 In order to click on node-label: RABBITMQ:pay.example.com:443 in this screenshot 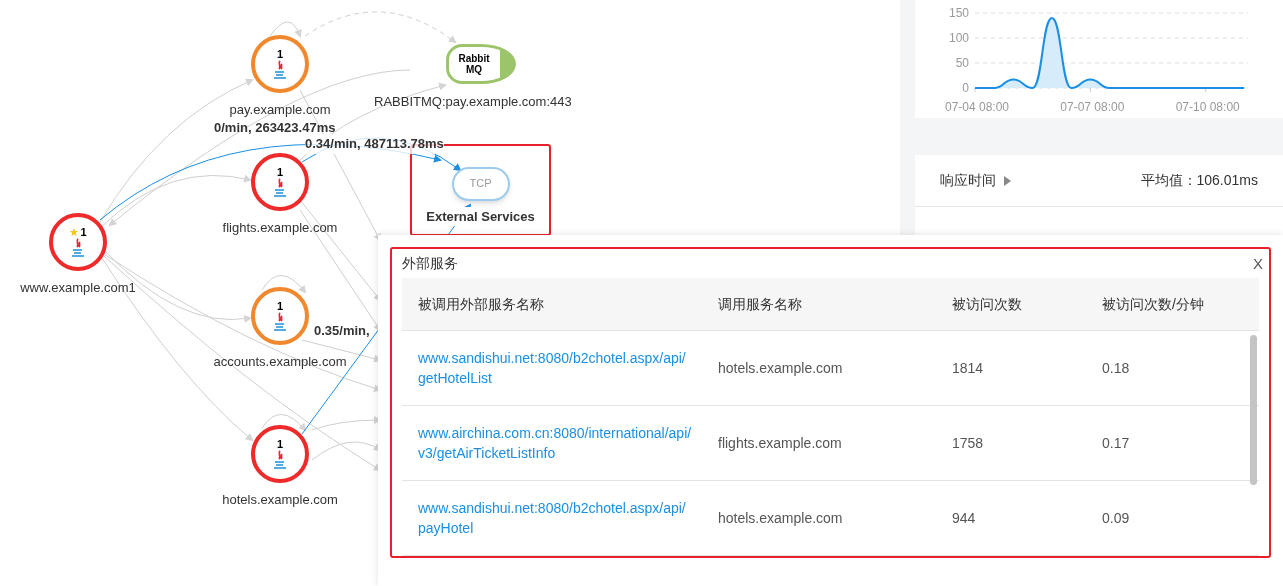, I will do `click(473, 102)`.